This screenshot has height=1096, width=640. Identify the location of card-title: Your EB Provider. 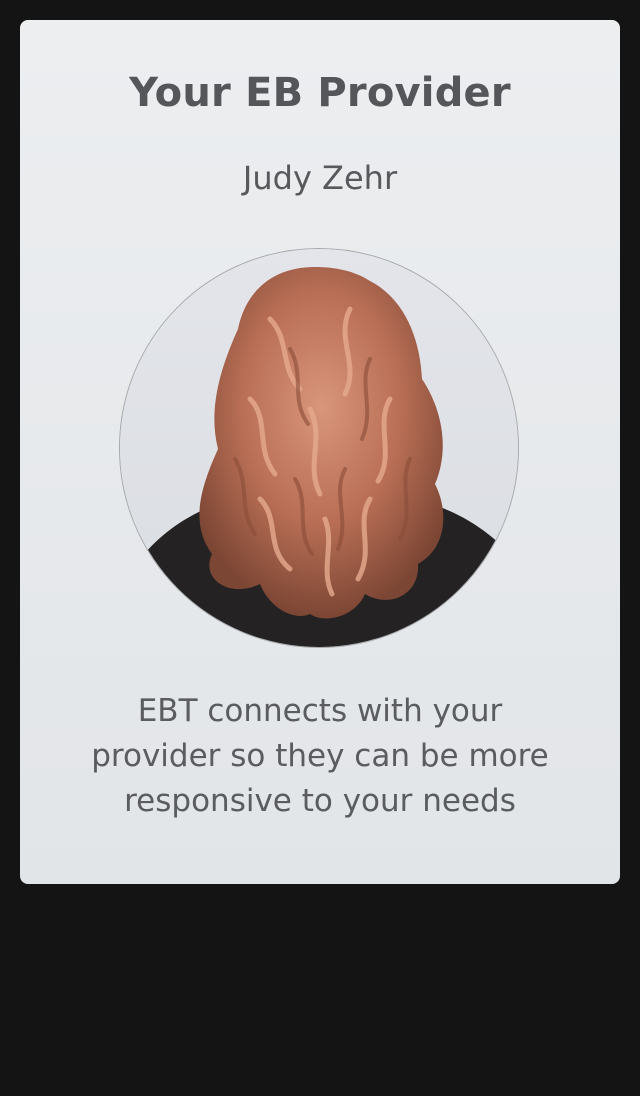
(320, 93).